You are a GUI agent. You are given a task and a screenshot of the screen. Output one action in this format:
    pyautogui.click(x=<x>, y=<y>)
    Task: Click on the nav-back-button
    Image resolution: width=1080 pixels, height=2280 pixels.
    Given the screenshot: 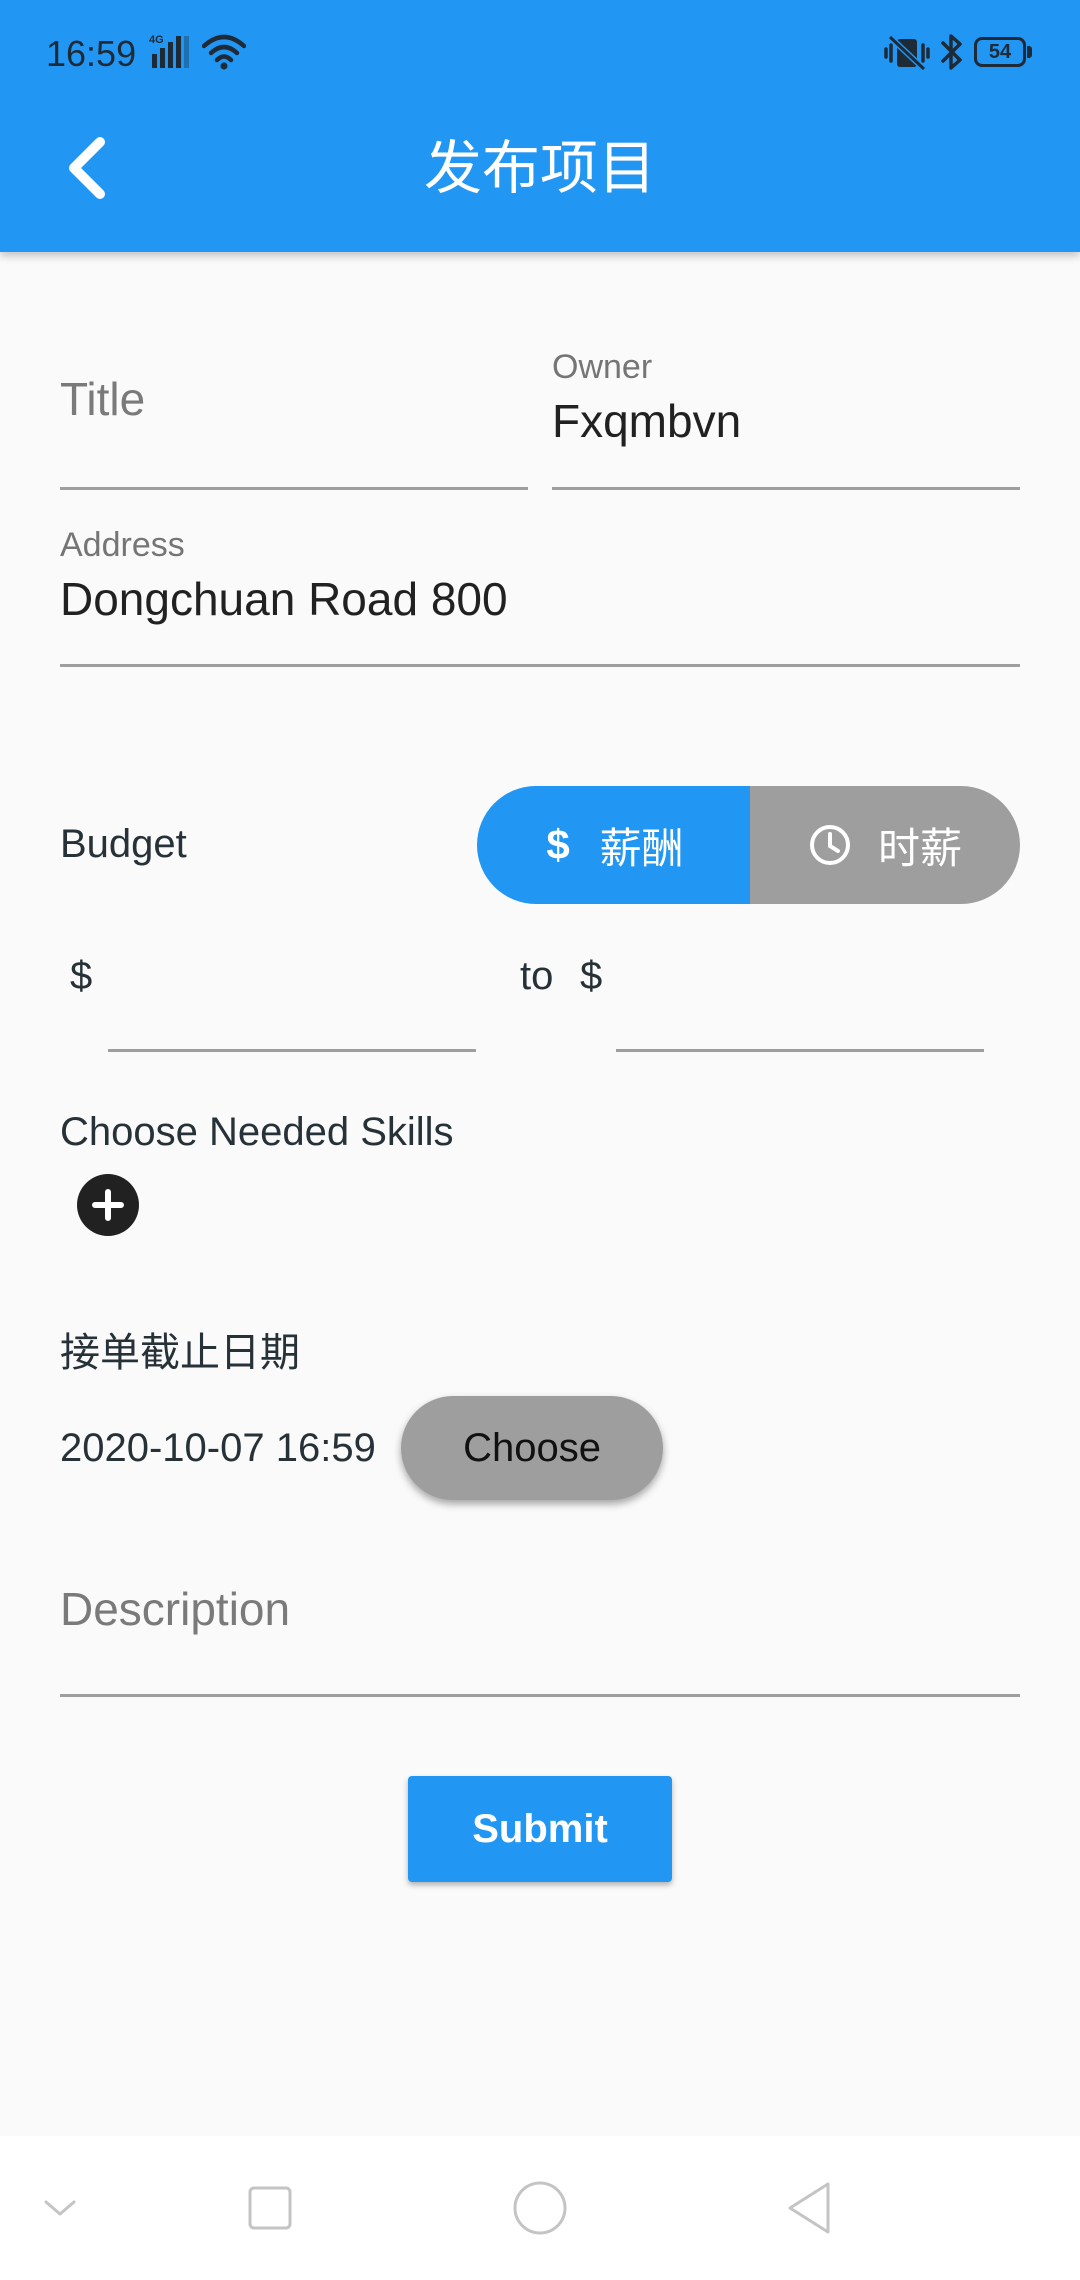 What is the action you would take?
    pyautogui.click(x=810, y=2208)
    